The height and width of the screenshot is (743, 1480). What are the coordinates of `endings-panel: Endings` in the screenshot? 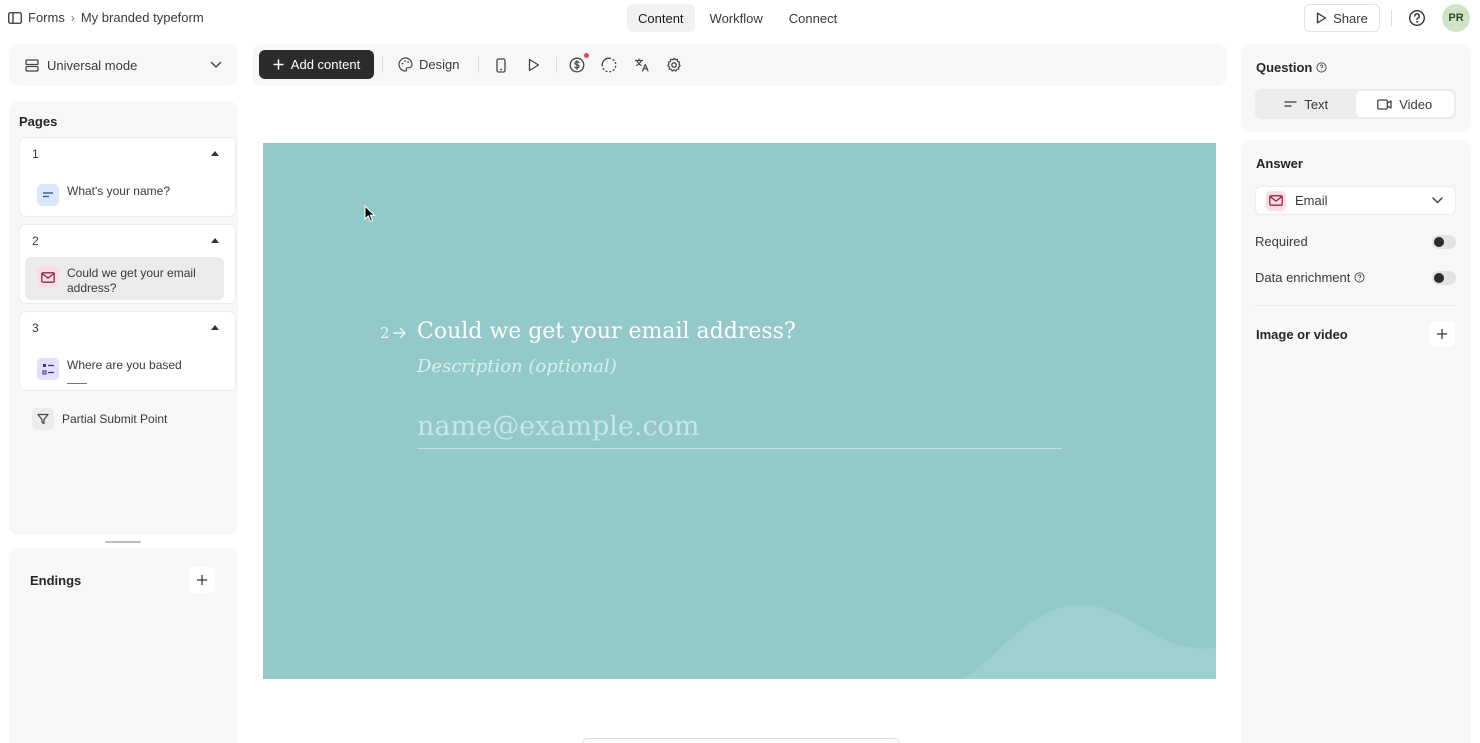 It's located at (123, 645).